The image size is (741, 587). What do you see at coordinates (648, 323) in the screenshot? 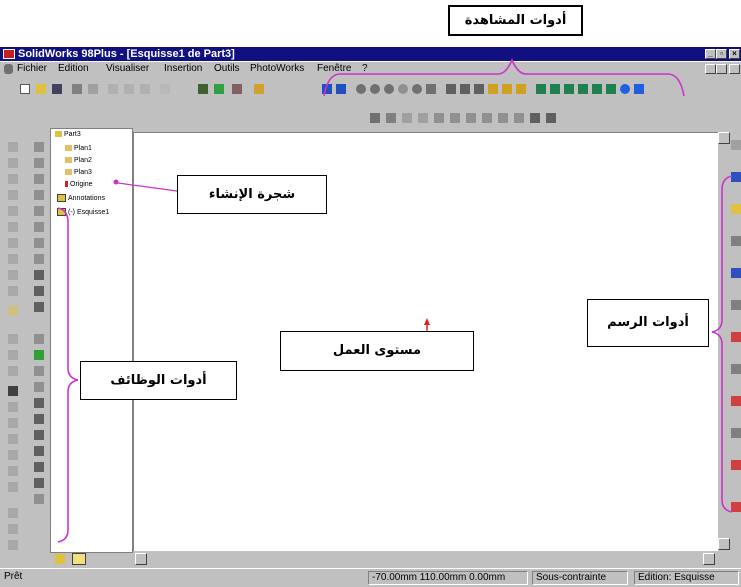
I see `callout-sketch-tools: أدوات الرسم` at bounding box center [648, 323].